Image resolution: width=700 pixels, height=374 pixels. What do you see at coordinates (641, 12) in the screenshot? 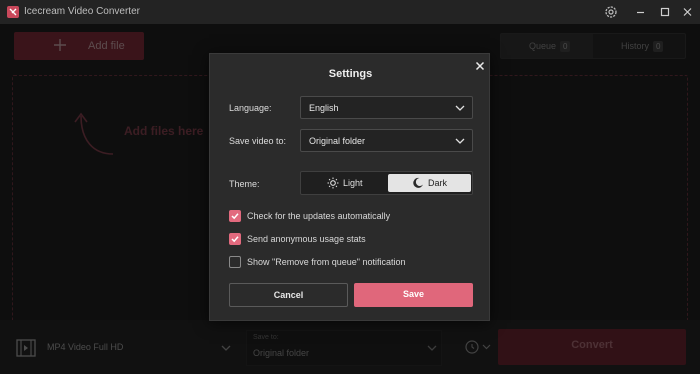
I see `minimize-icon` at bounding box center [641, 12].